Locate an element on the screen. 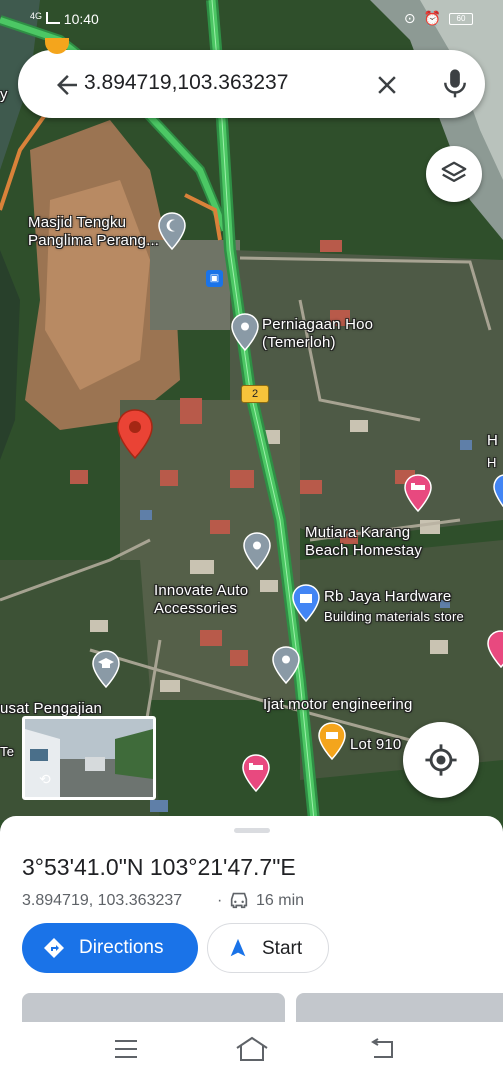 The width and height of the screenshot is (503, 1080). label-lot: Lot 910 is located at coordinates (375, 745).